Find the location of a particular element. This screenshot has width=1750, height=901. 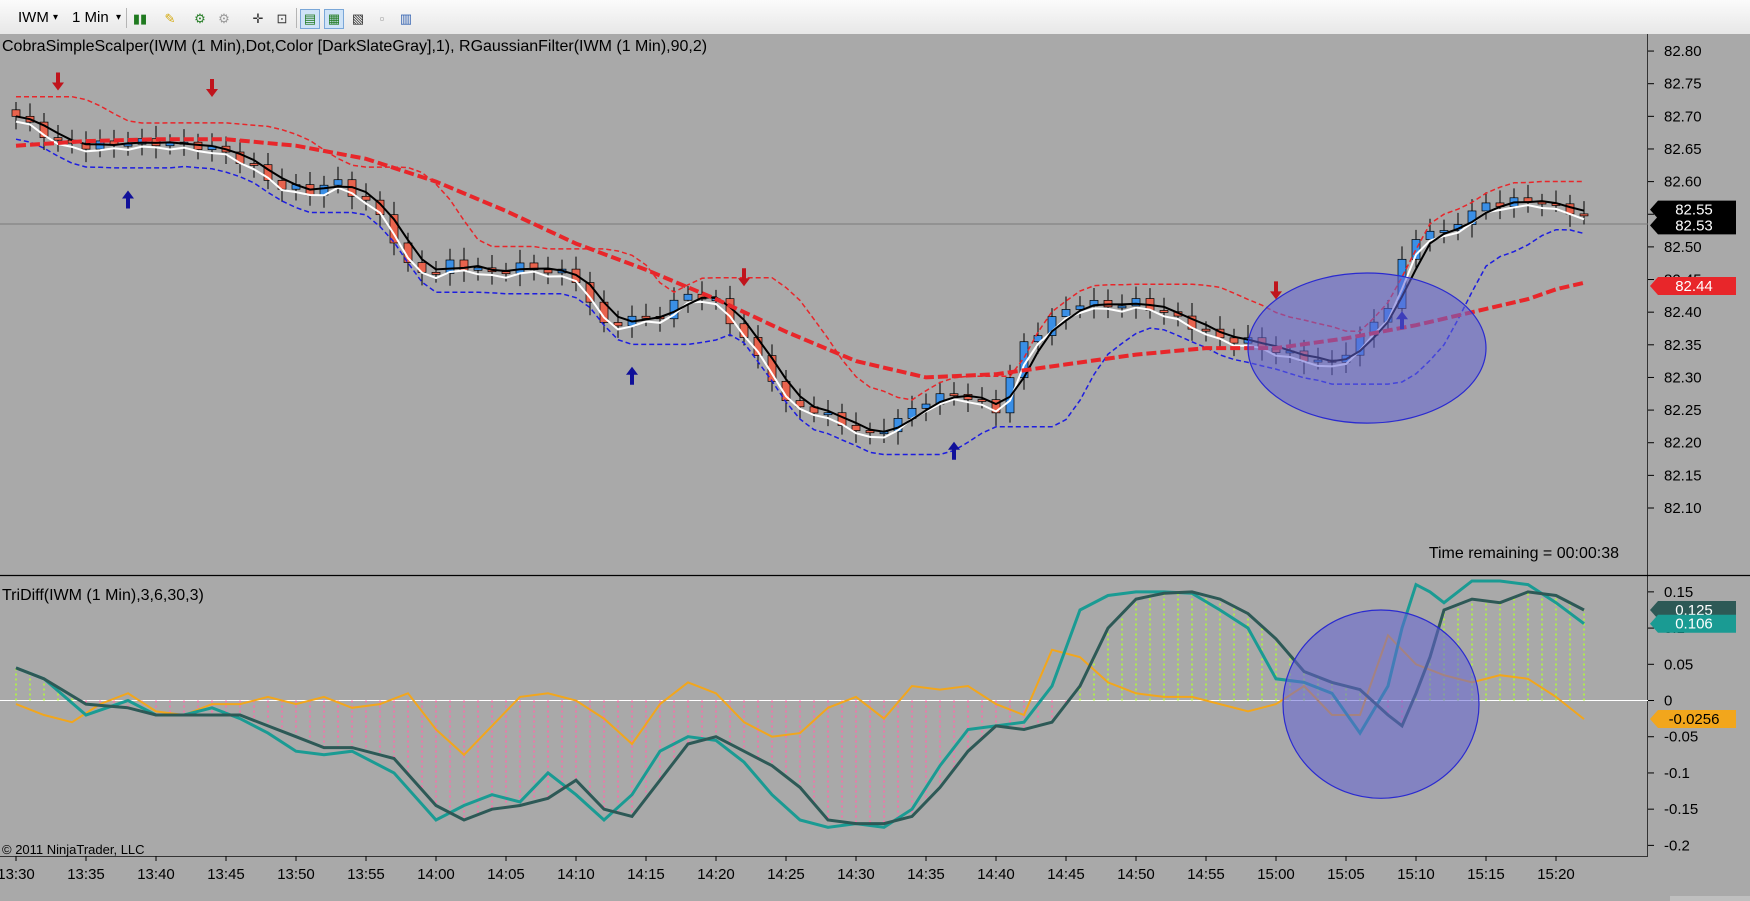

time-tick-label: 14:50 is located at coordinates (1136, 874).